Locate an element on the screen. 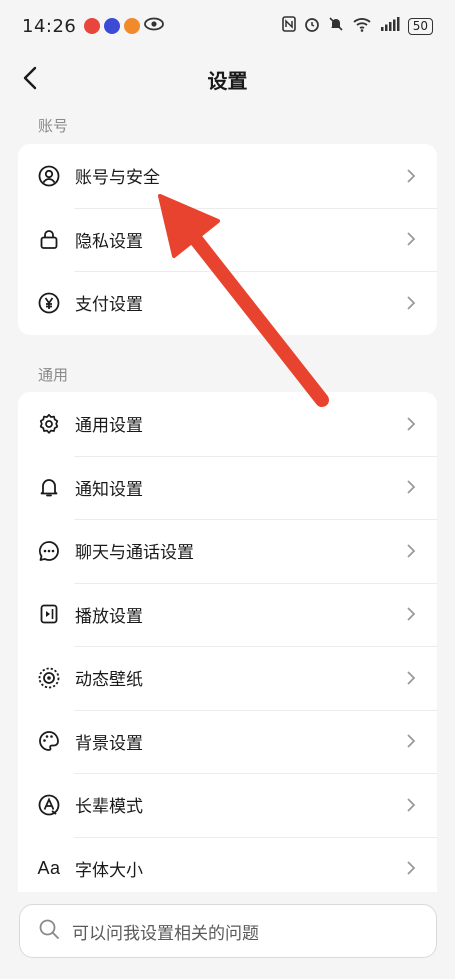 Image resolution: width=455 pixels, height=979 pixels. alarm-icon is located at coordinates (312, 26).